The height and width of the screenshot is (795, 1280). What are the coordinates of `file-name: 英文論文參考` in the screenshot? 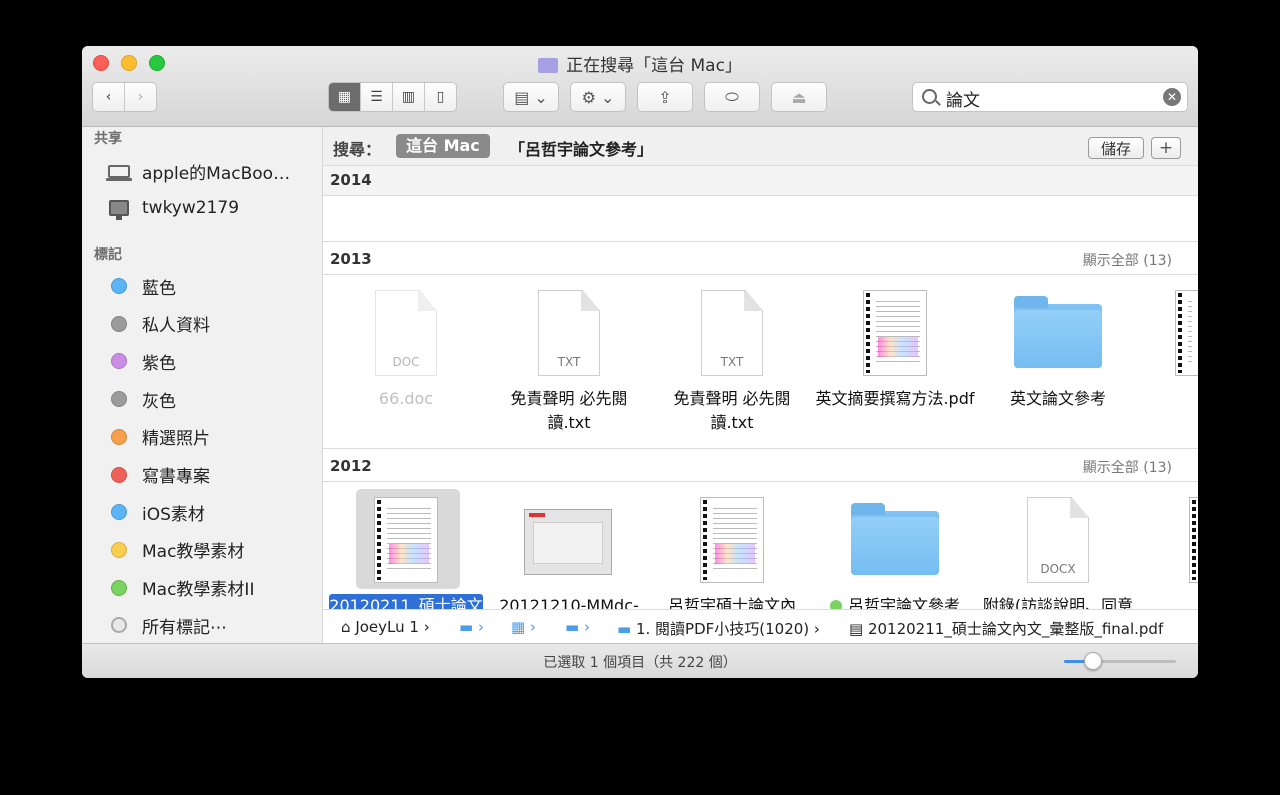 It's located at (1057, 398).